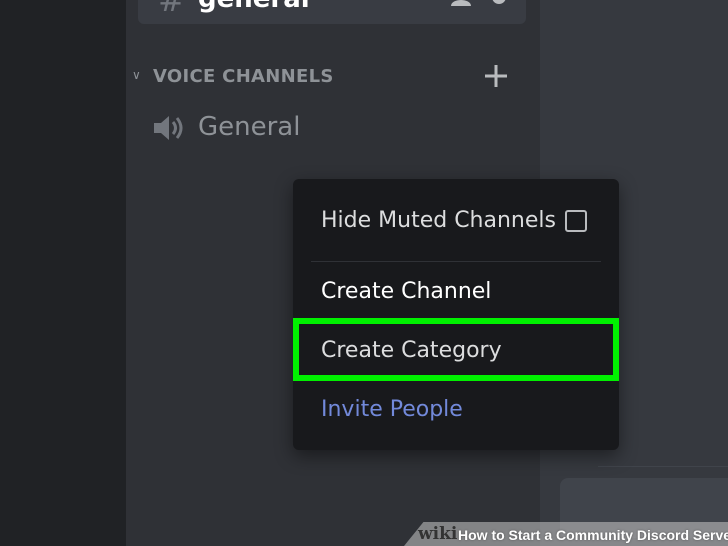  What do you see at coordinates (496, 76) in the screenshot?
I see `plus-icon` at bounding box center [496, 76].